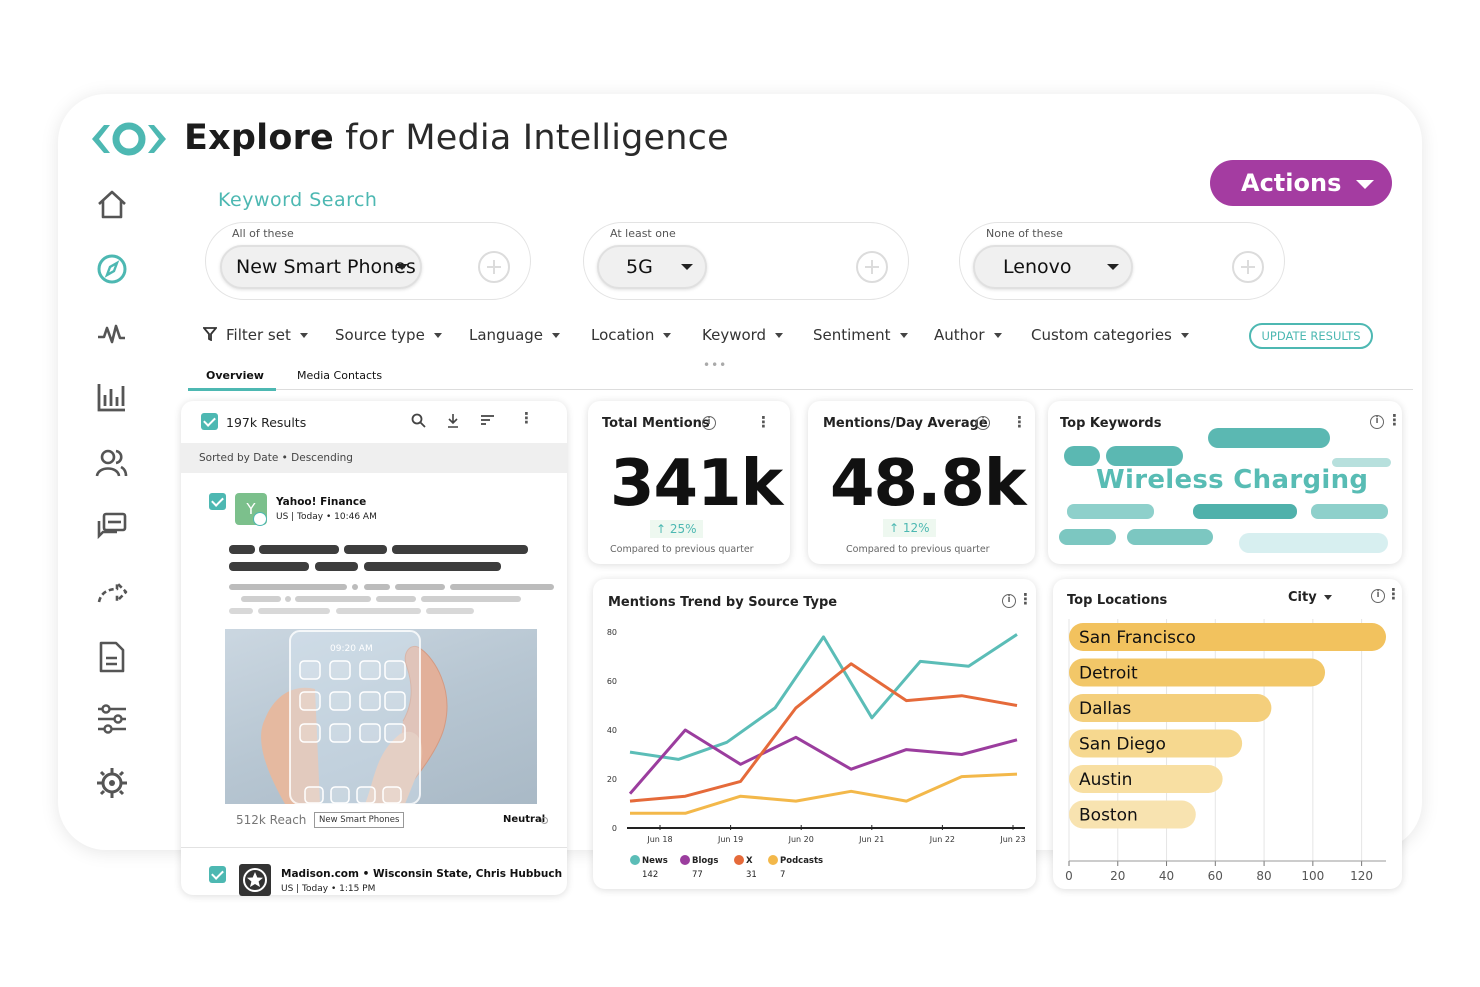  Describe the element at coordinates (487, 420) in the screenshot. I see `sort-icon` at that location.